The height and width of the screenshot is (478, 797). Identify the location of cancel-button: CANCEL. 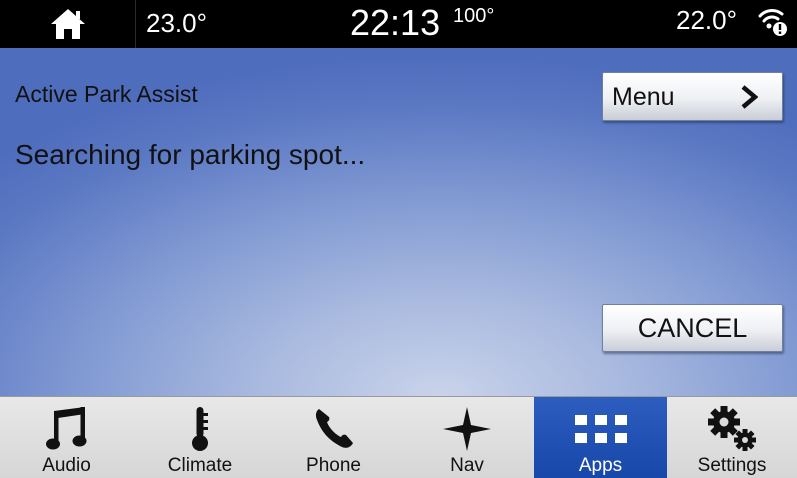
(692, 328).